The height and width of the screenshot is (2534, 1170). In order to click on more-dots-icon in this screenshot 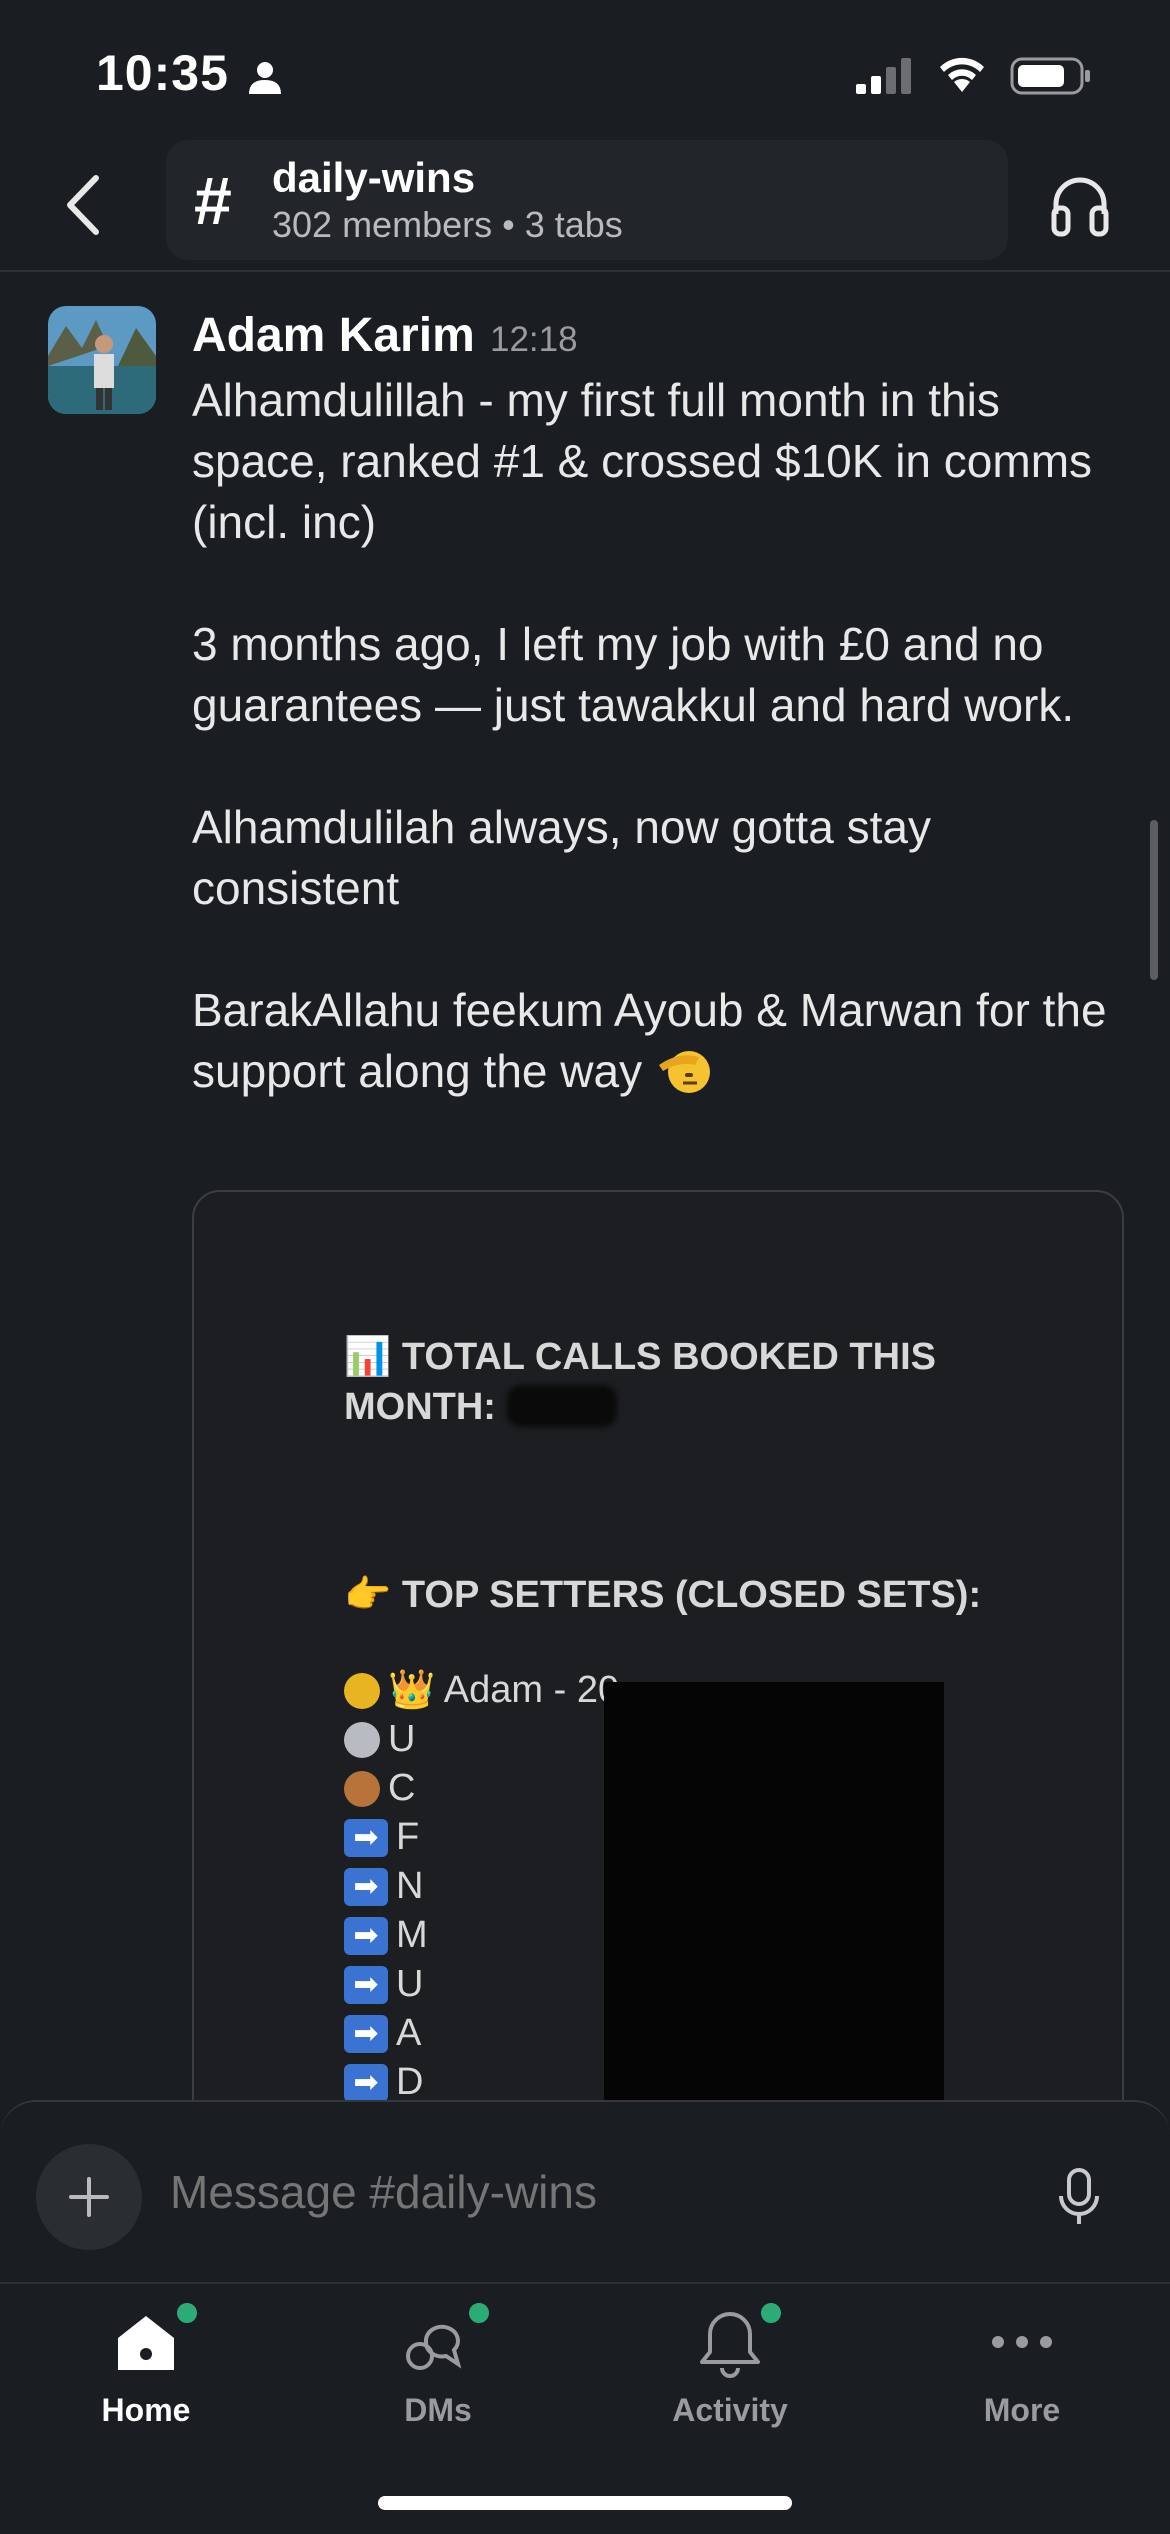, I will do `click(1022, 2342)`.